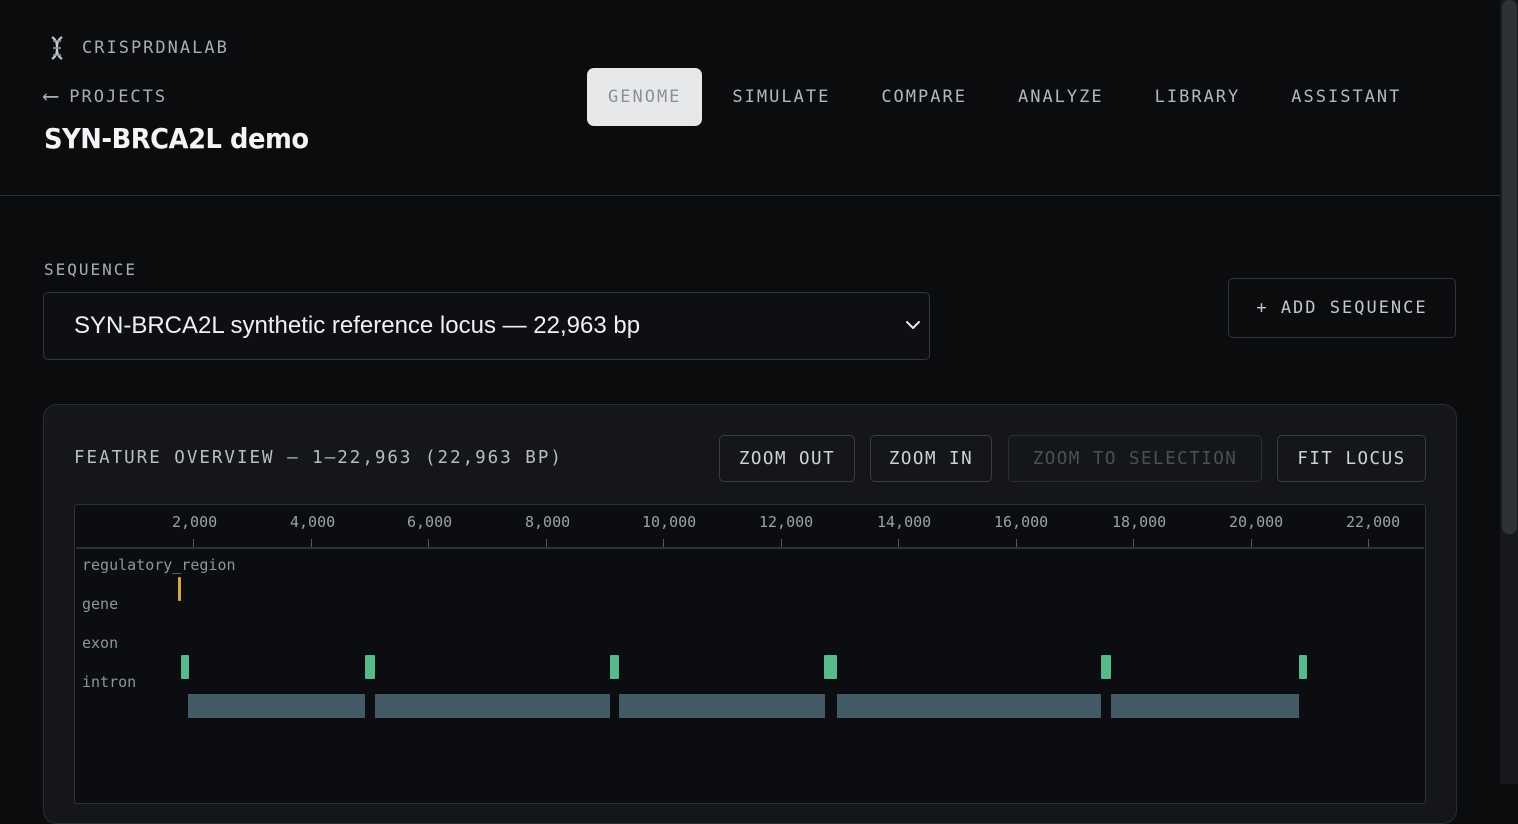  Describe the element at coordinates (781, 97) in the screenshot. I see `tab-simulate: SIMULATE` at that location.